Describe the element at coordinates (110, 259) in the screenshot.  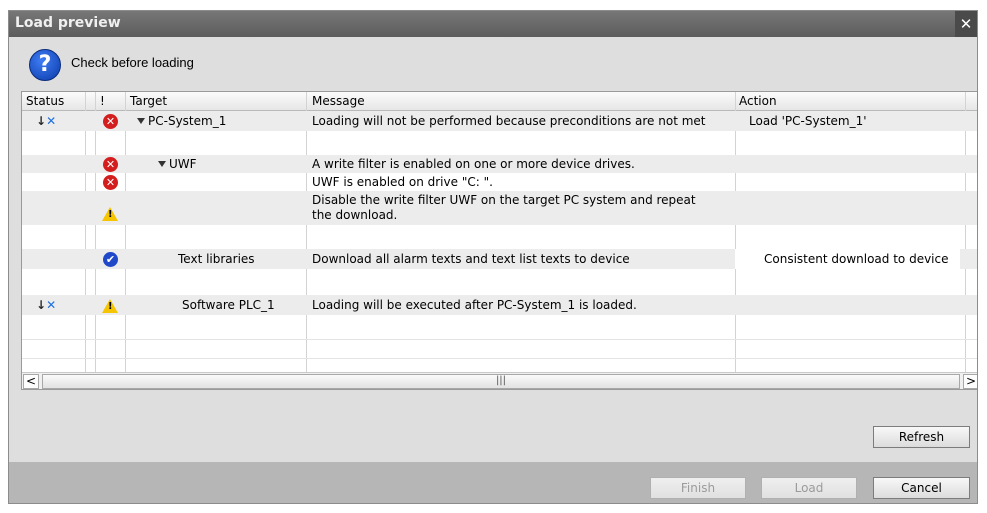
I see `ok-icon: ✔` at that location.